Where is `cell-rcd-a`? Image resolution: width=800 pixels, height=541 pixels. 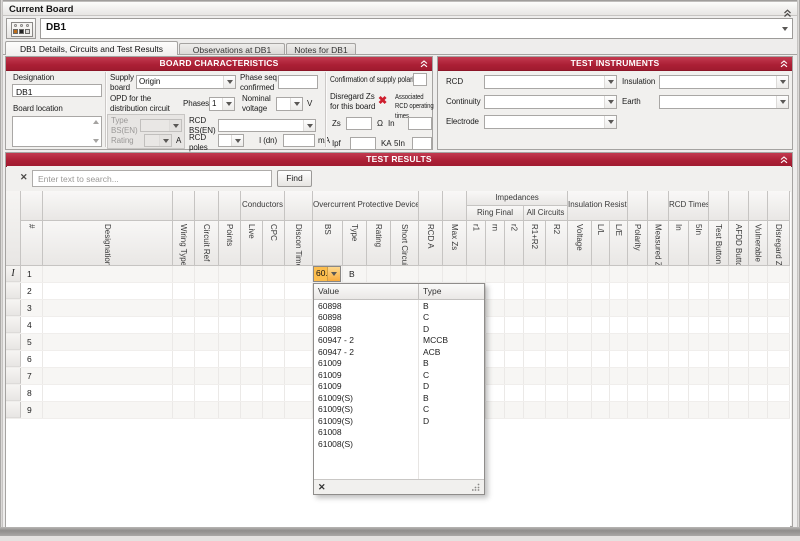 cell-rcd-a is located at coordinates (431, 274).